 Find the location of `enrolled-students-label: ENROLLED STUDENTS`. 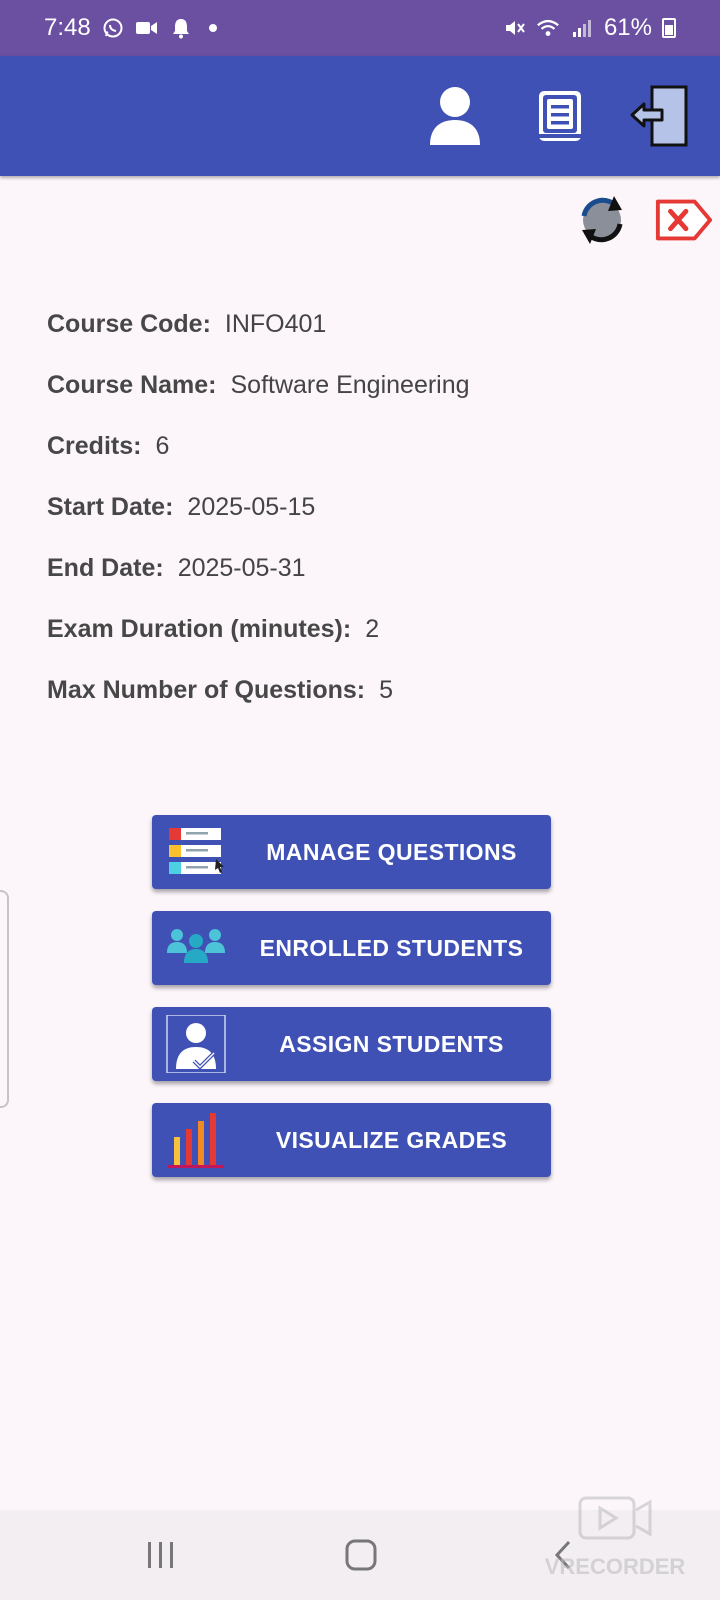

enrolled-students-label: ENROLLED STUDENTS is located at coordinates (391, 947).